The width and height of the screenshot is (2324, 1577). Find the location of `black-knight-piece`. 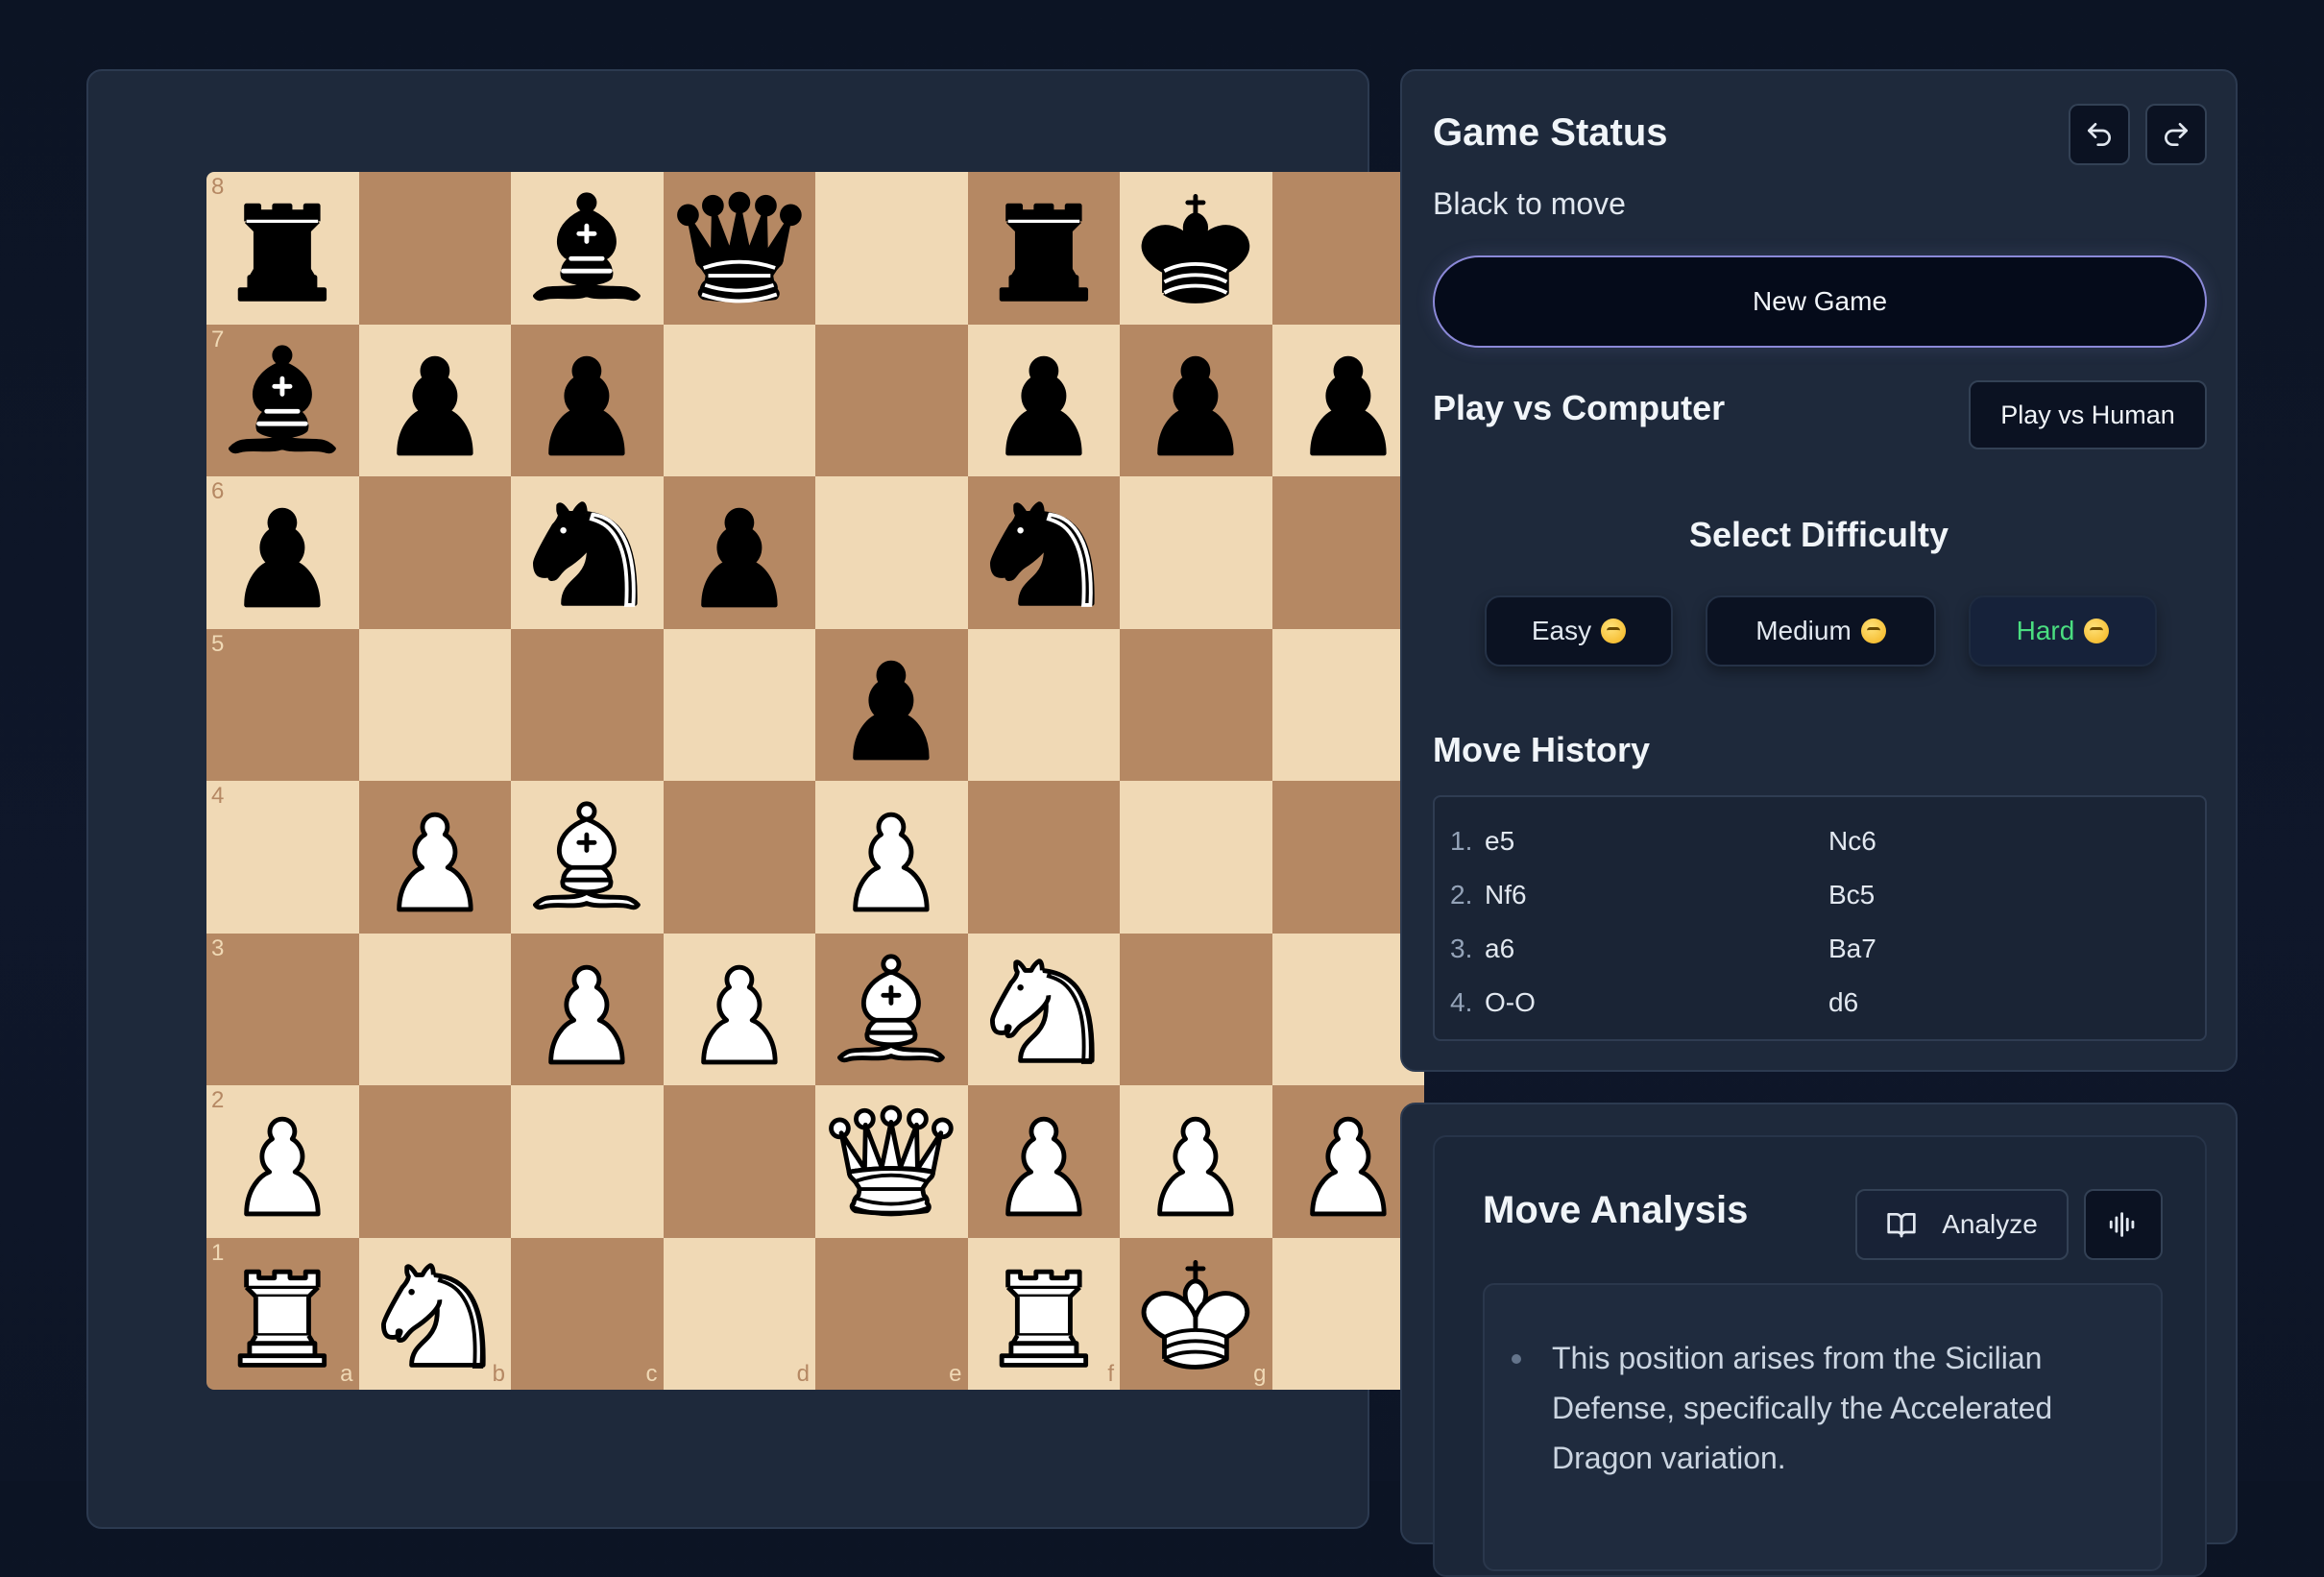

black-knight-piece is located at coordinates (587, 552).